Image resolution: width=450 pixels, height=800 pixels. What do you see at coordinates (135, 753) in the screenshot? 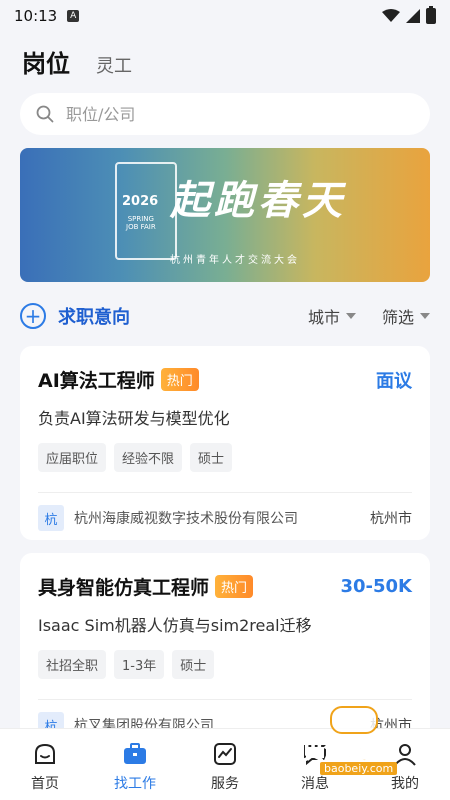
I see `briefcase-icon` at bounding box center [135, 753].